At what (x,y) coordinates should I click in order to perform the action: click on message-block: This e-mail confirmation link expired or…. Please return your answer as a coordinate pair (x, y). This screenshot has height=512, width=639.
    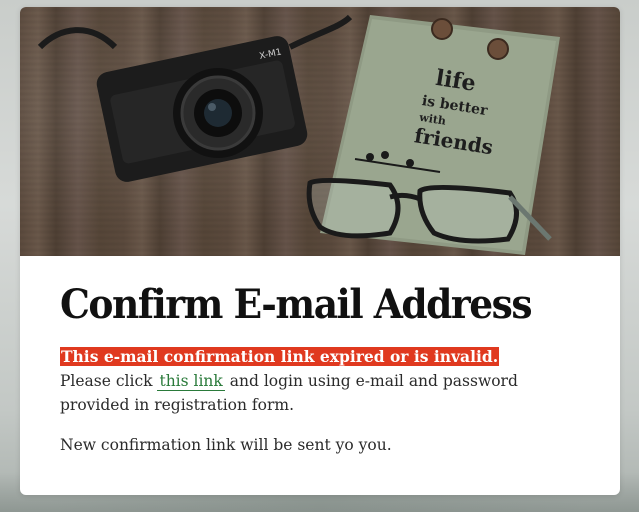
    Looking at the image, I should click on (320, 381).